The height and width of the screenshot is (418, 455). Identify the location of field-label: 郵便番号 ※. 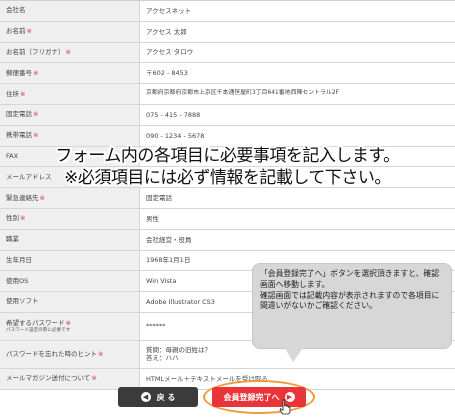
(70, 73).